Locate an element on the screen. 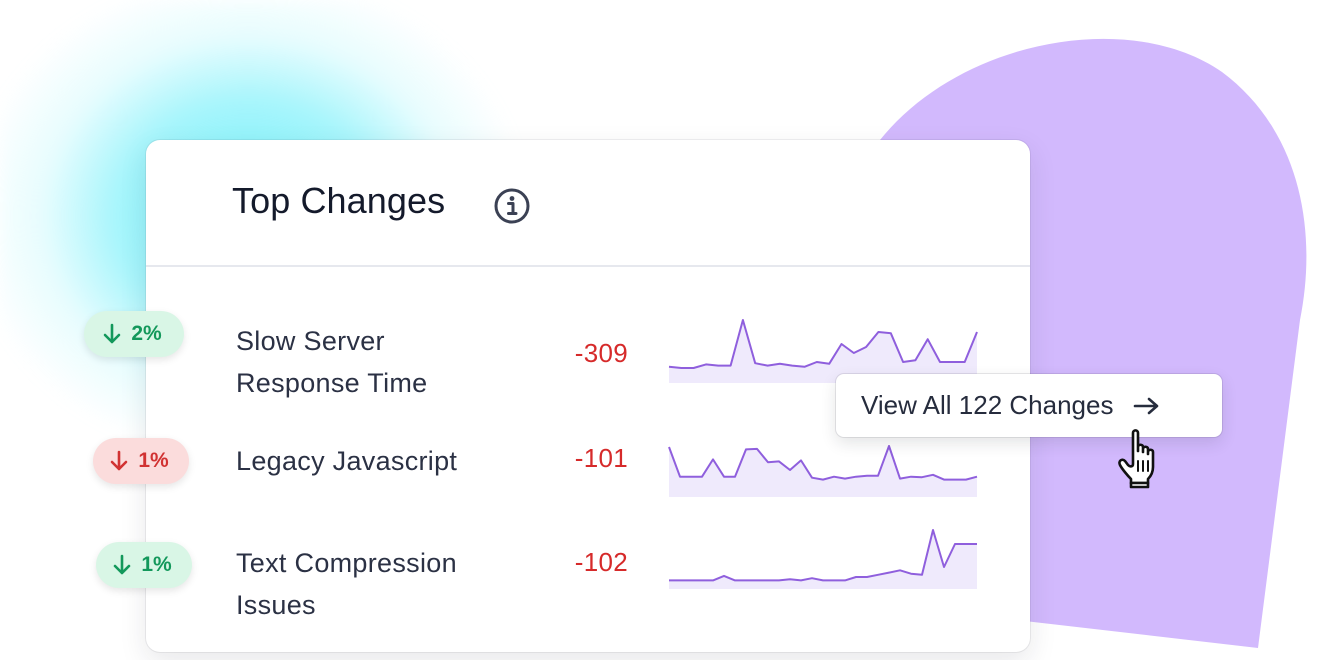 Image resolution: width=1330 pixels, height=660 pixels. view-all-changes-button: View All 122 Changes is located at coordinates (1029, 405).